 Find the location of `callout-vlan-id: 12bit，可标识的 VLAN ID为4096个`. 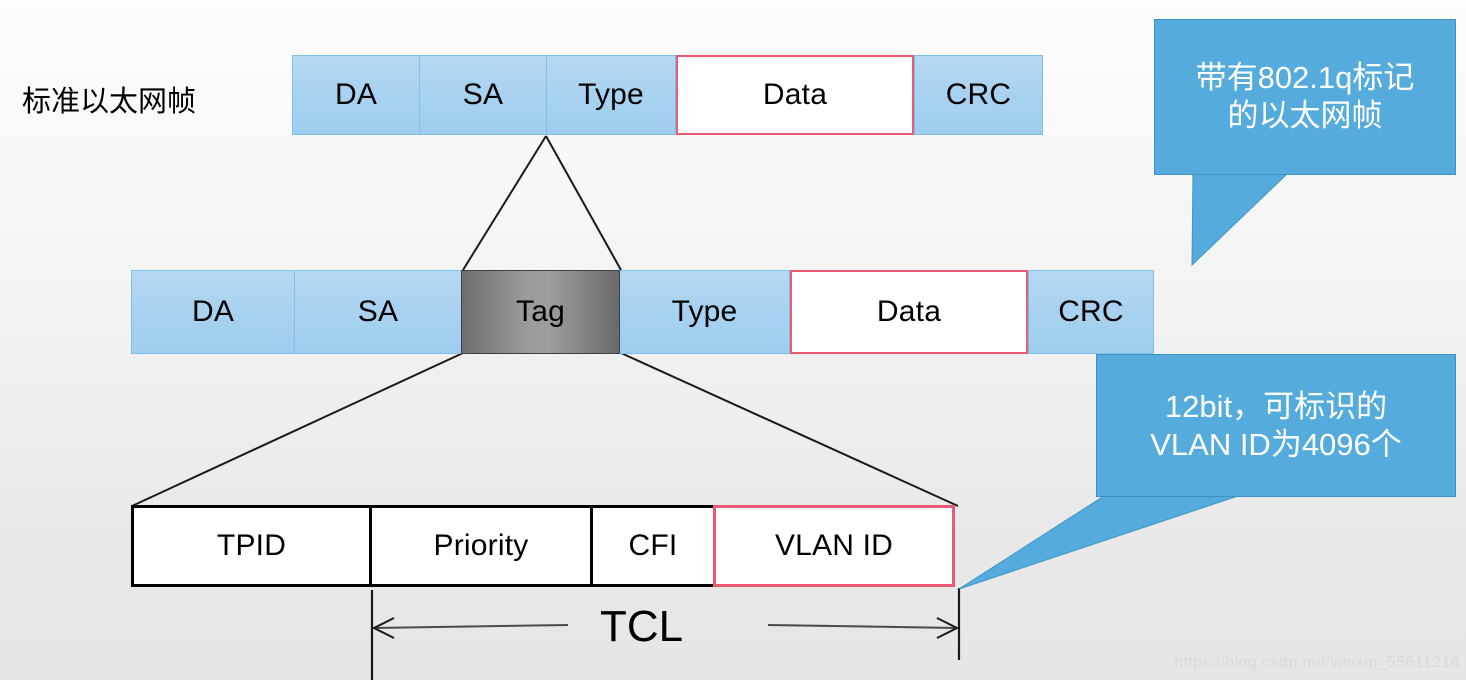

callout-vlan-id: 12bit，可标识的 VLAN ID为4096个 is located at coordinates (1276, 425).